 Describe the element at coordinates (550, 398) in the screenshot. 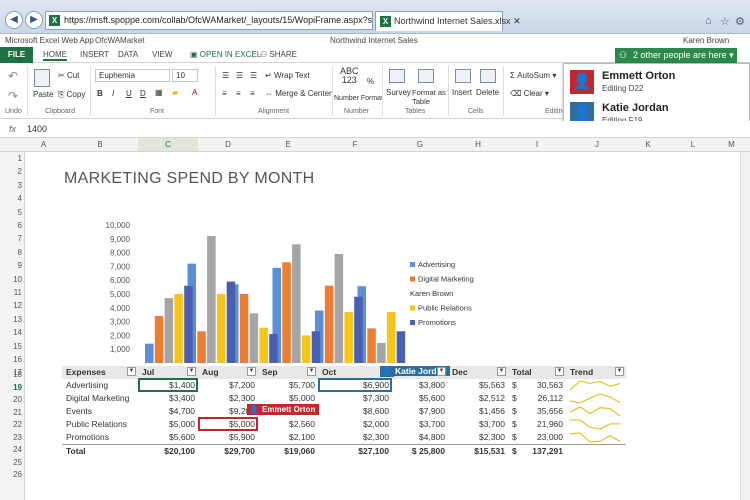

I see `total-cell: 26,112` at that location.